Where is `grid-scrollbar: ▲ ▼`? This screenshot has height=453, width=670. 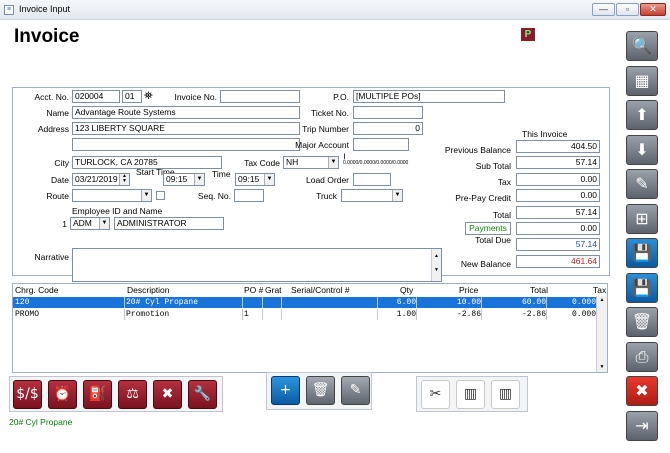
grid-scrollbar: ▲ ▼ is located at coordinates (601, 334).